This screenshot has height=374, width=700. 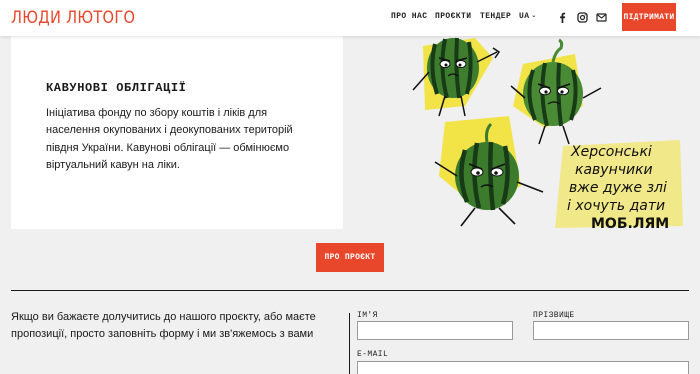 What do you see at coordinates (616, 206) in the screenshot?
I see `caption-line-4: і хочуть дати` at bounding box center [616, 206].